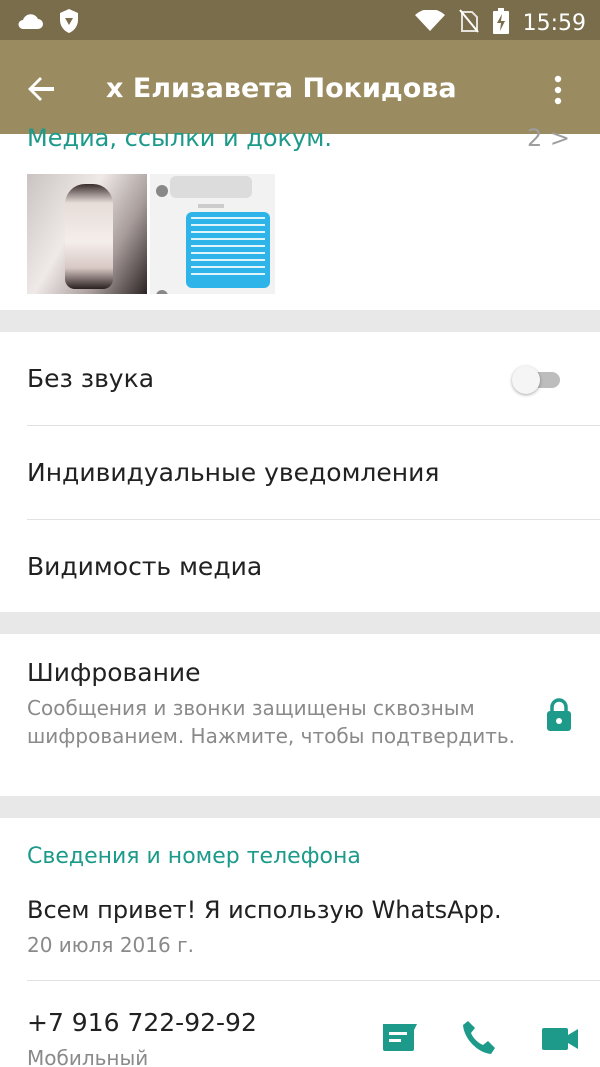 This screenshot has width=600, height=1067. I want to click on media-thumbnail-screenshot, so click(212, 234).